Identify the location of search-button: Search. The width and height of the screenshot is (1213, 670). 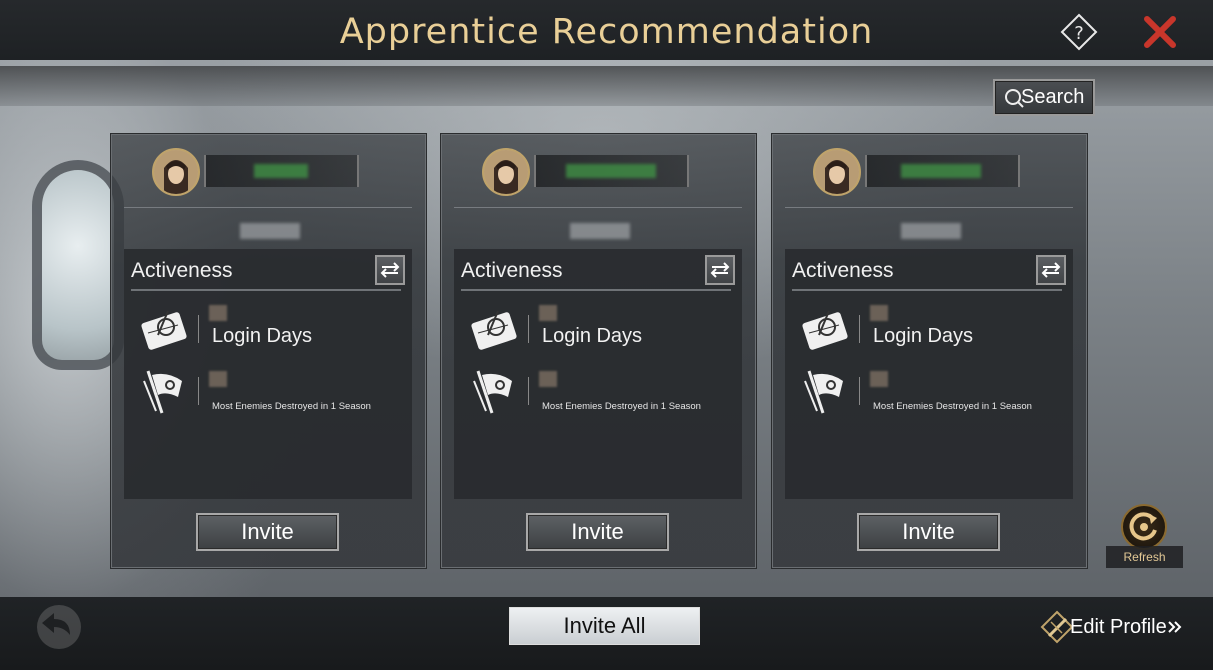
(1044, 97).